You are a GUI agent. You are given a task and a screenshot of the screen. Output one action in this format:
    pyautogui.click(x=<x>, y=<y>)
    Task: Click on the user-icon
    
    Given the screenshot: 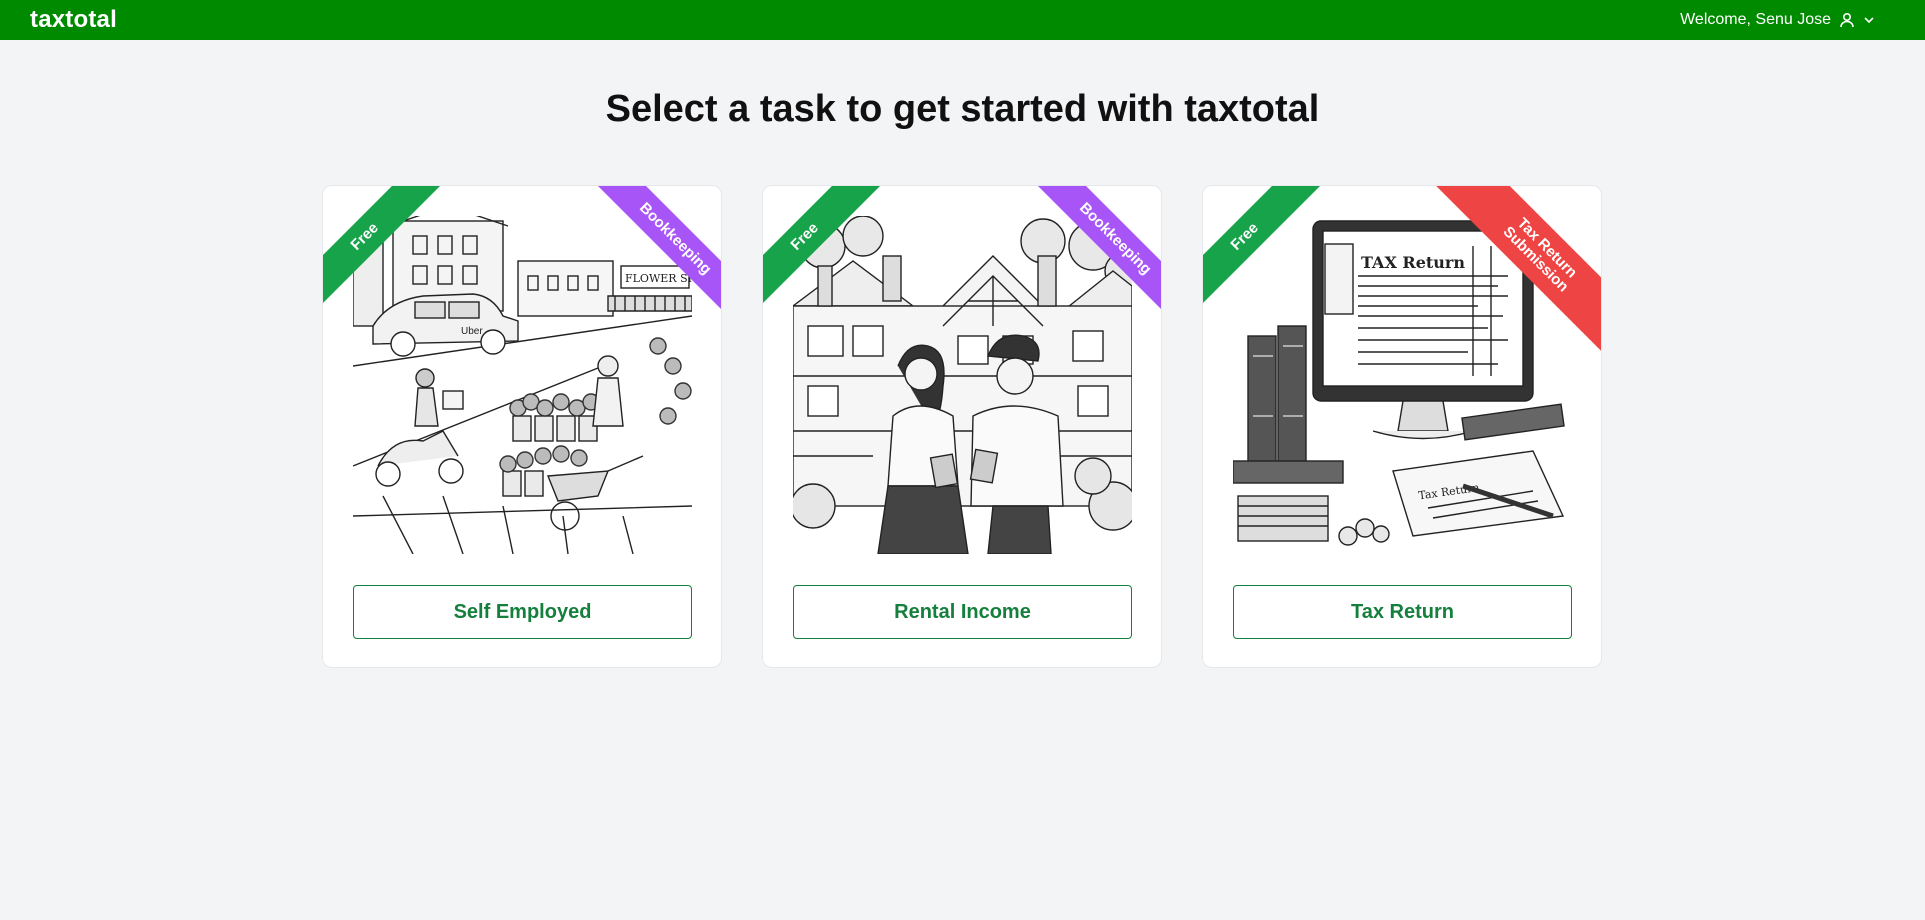 What is the action you would take?
    pyautogui.click(x=1847, y=20)
    